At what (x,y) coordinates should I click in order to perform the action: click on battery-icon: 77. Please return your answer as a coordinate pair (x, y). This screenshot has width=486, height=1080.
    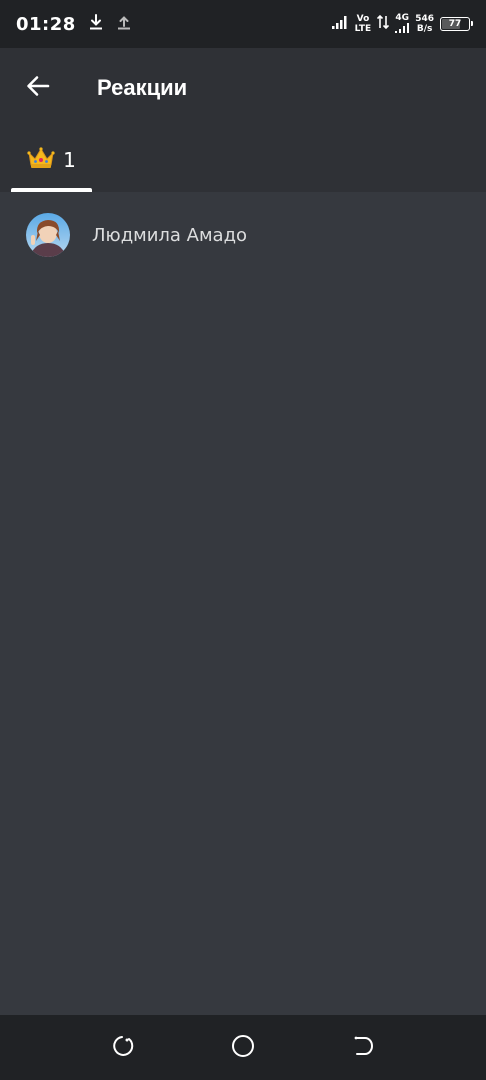
    Looking at the image, I should click on (456, 24).